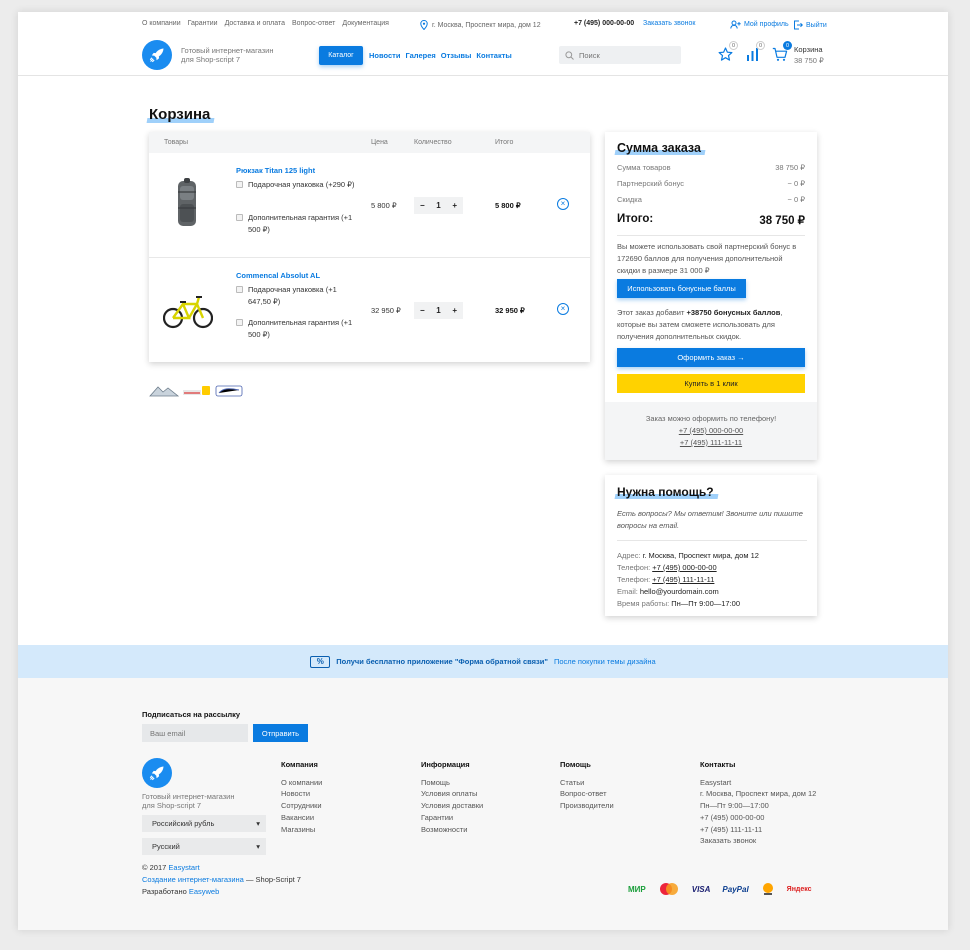  I want to click on mir-logo: МИР, so click(637, 889).